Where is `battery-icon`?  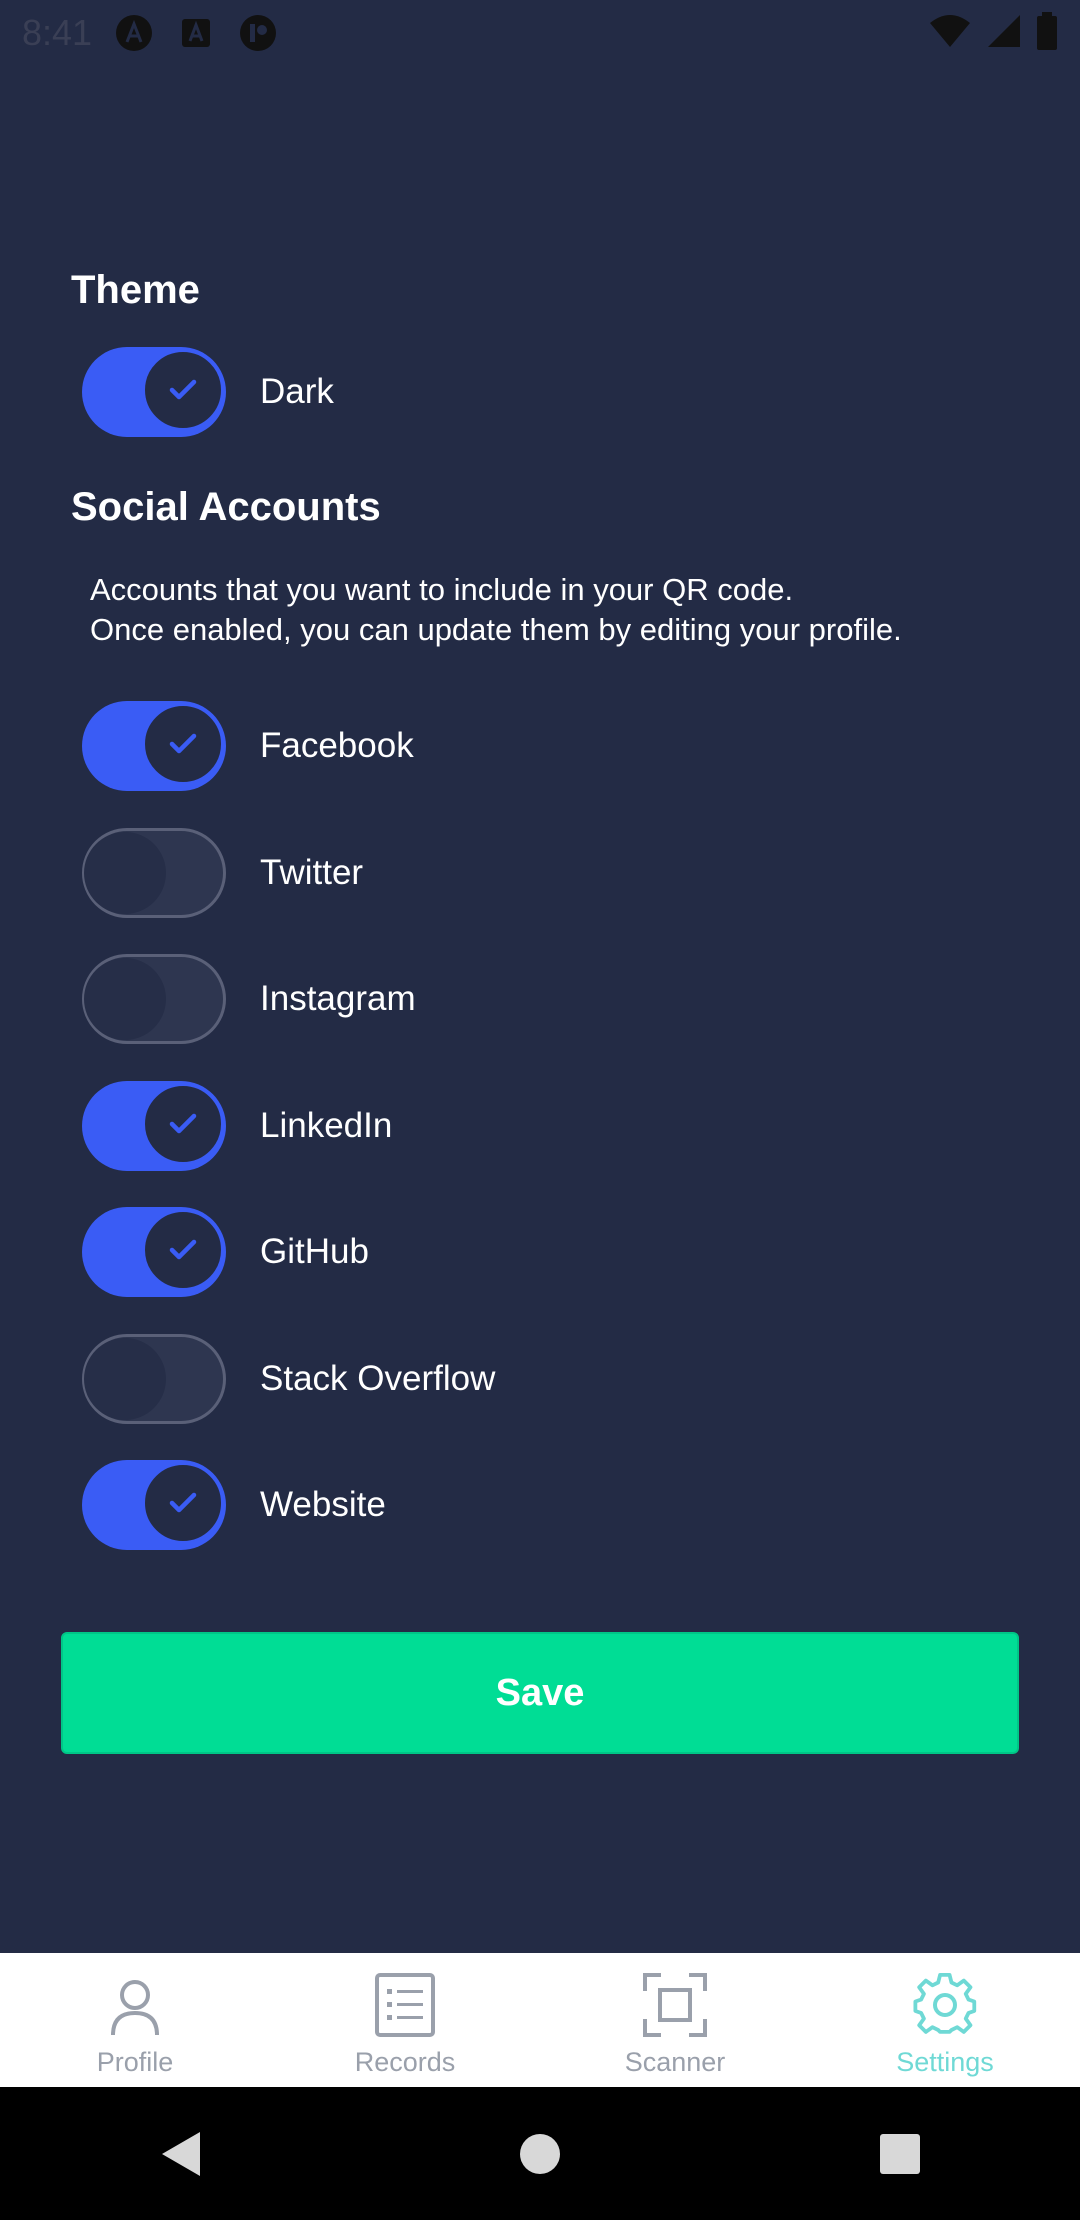
battery-icon is located at coordinates (1047, 33).